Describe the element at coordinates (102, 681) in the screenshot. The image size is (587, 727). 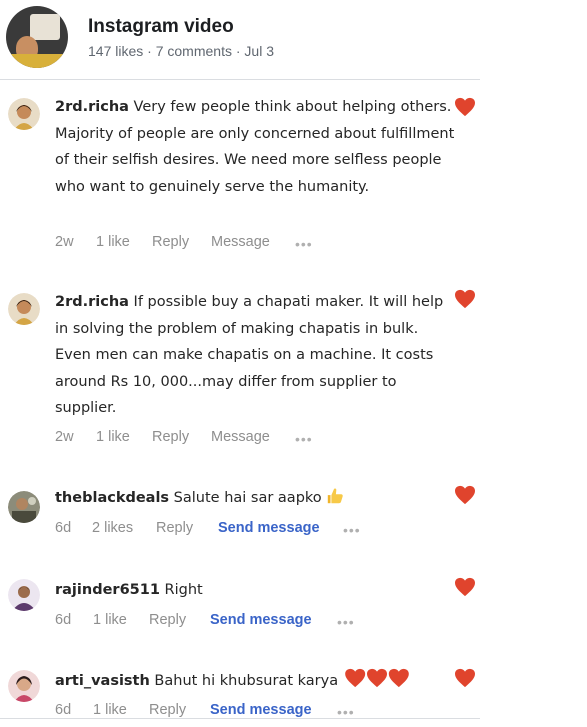
I see `comment-username: arti_vasisth` at that location.